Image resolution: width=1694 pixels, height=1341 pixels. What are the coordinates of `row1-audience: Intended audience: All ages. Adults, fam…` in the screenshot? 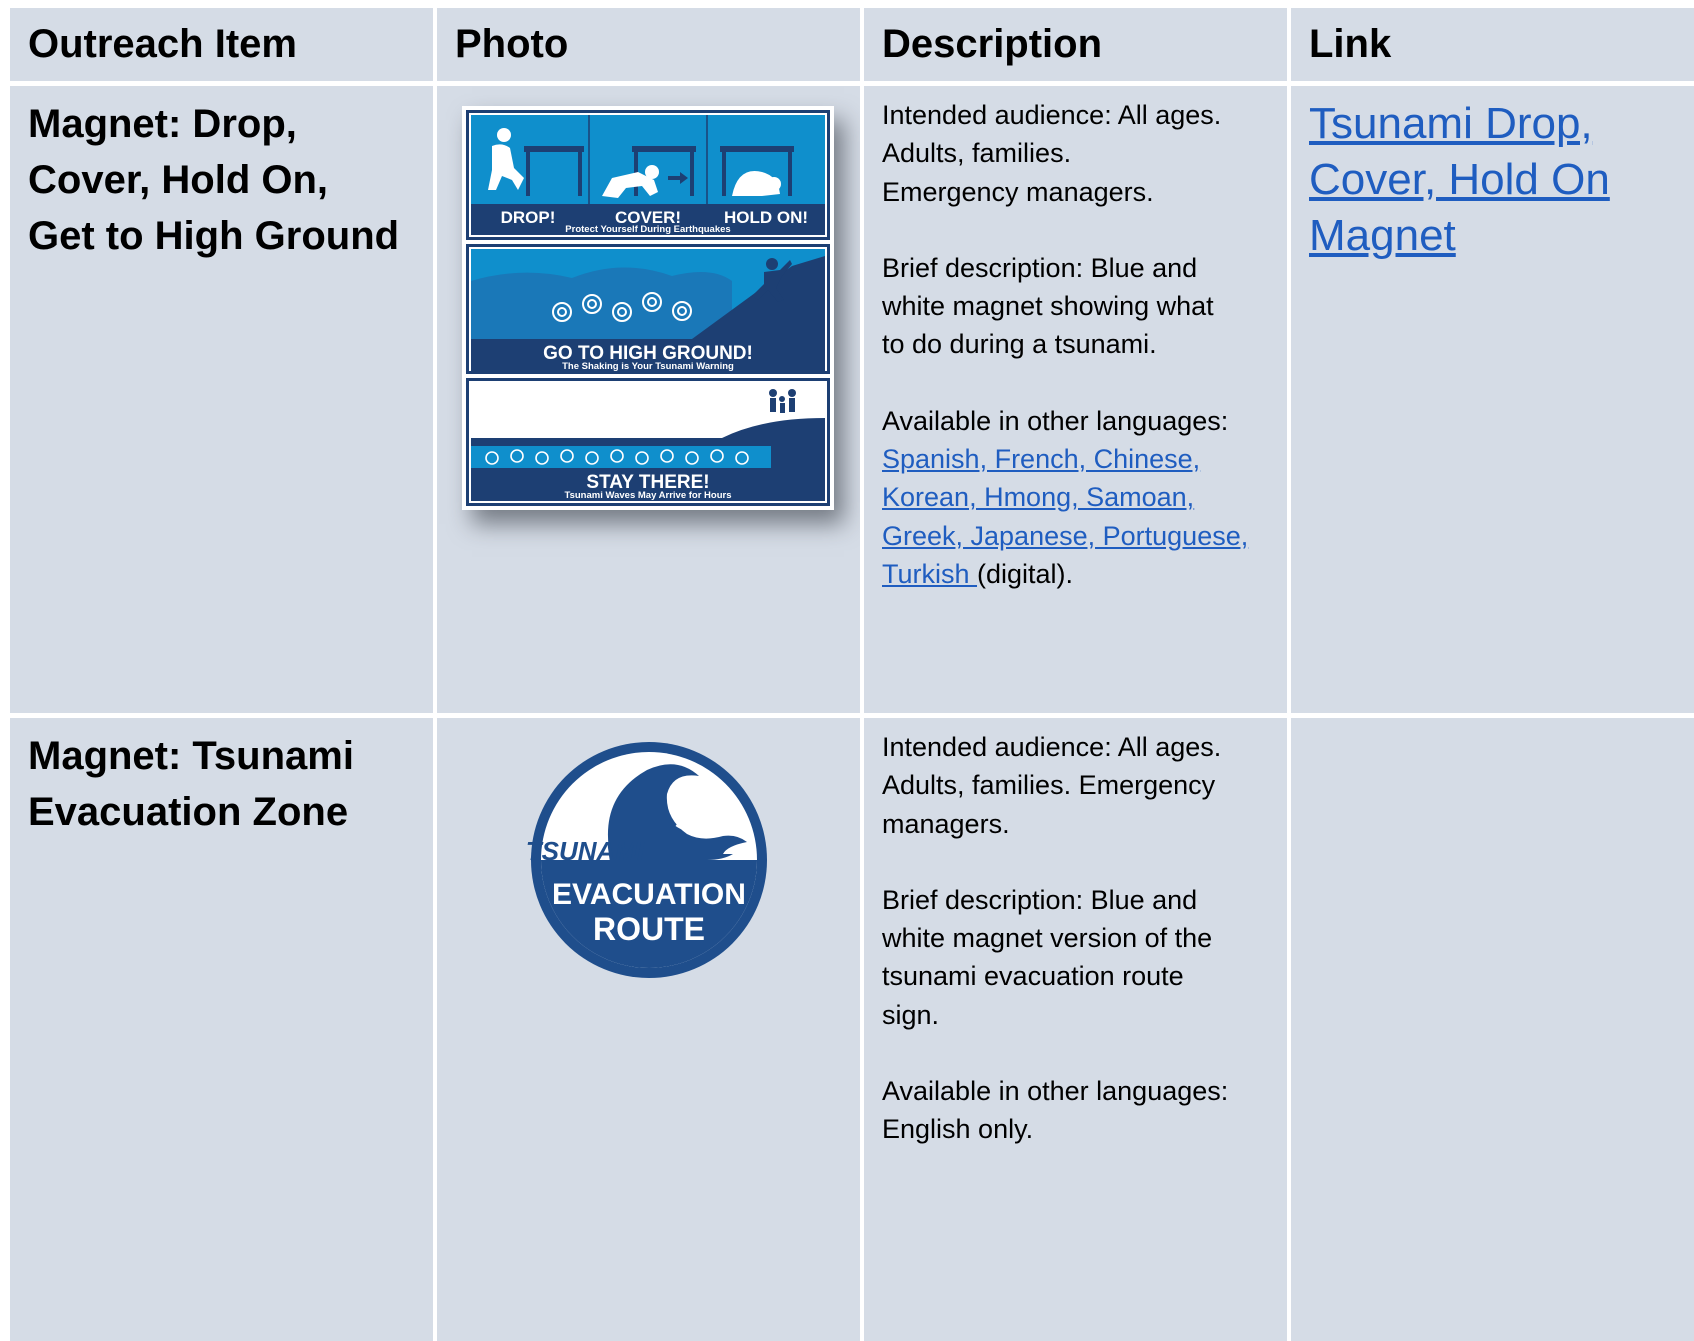 It's located at (1052, 153).